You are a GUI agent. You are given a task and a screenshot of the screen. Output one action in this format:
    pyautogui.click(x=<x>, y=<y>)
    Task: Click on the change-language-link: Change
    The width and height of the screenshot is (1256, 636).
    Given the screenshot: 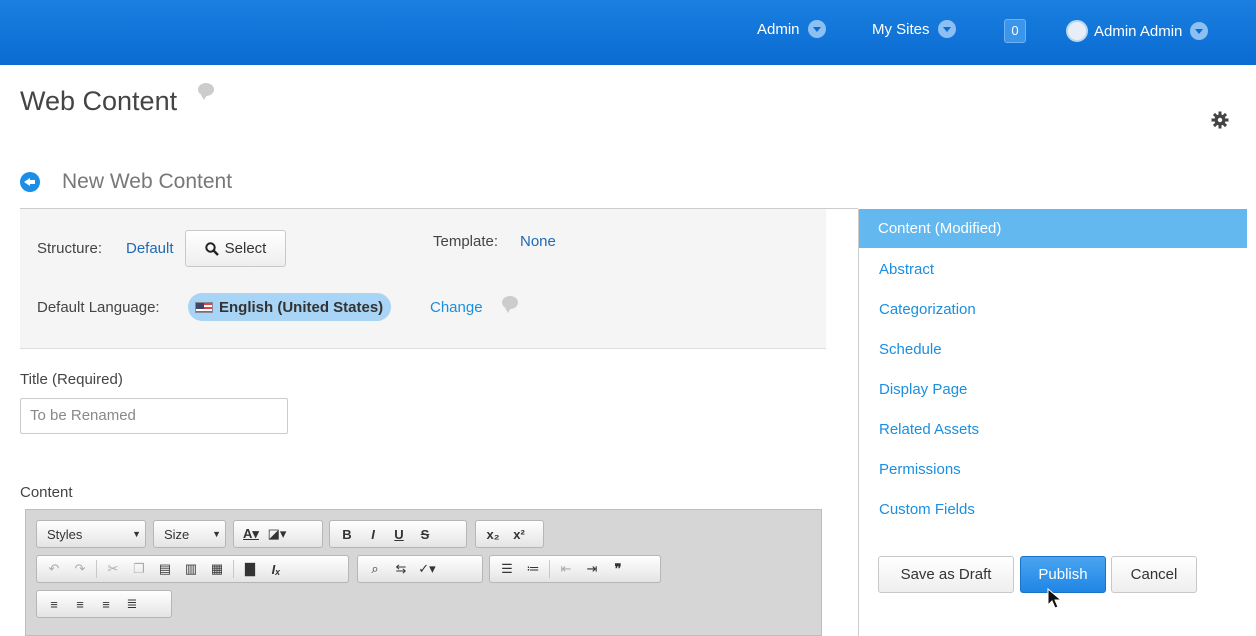 What is the action you would take?
    pyautogui.click(x=456, y=307)
    